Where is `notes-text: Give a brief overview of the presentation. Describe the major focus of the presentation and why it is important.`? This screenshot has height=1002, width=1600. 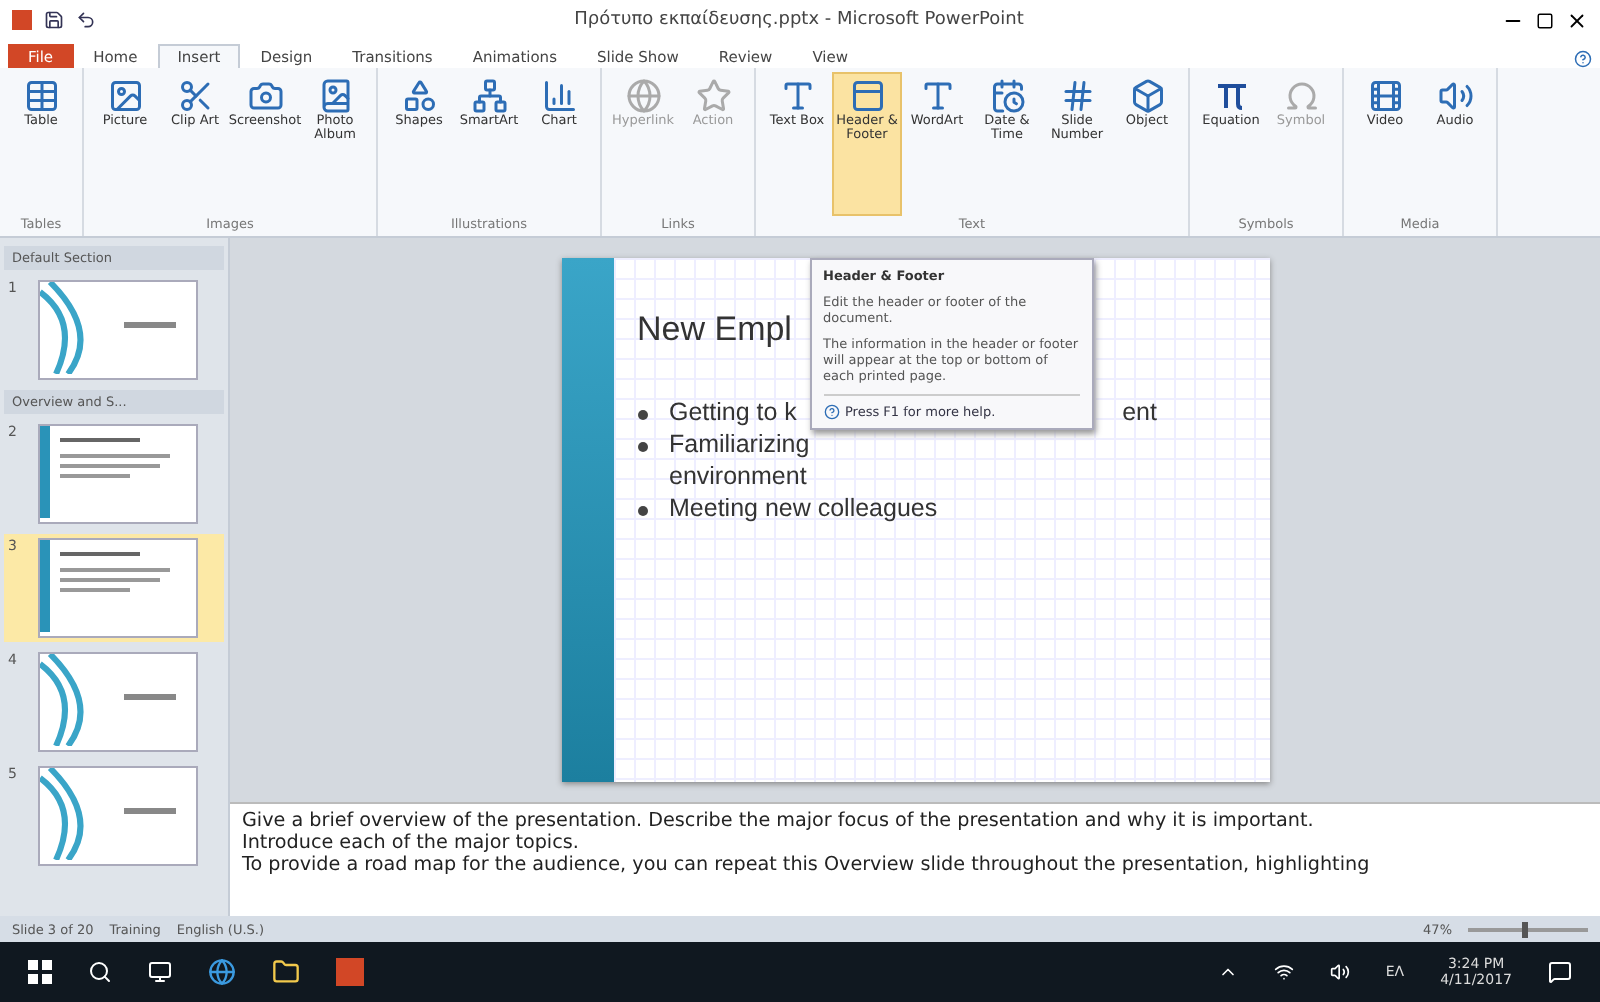 notes-text: Give a brief overview of the presentation. Describe the major focus of the presentation and why it is important. is located at coordinates (779, 821).